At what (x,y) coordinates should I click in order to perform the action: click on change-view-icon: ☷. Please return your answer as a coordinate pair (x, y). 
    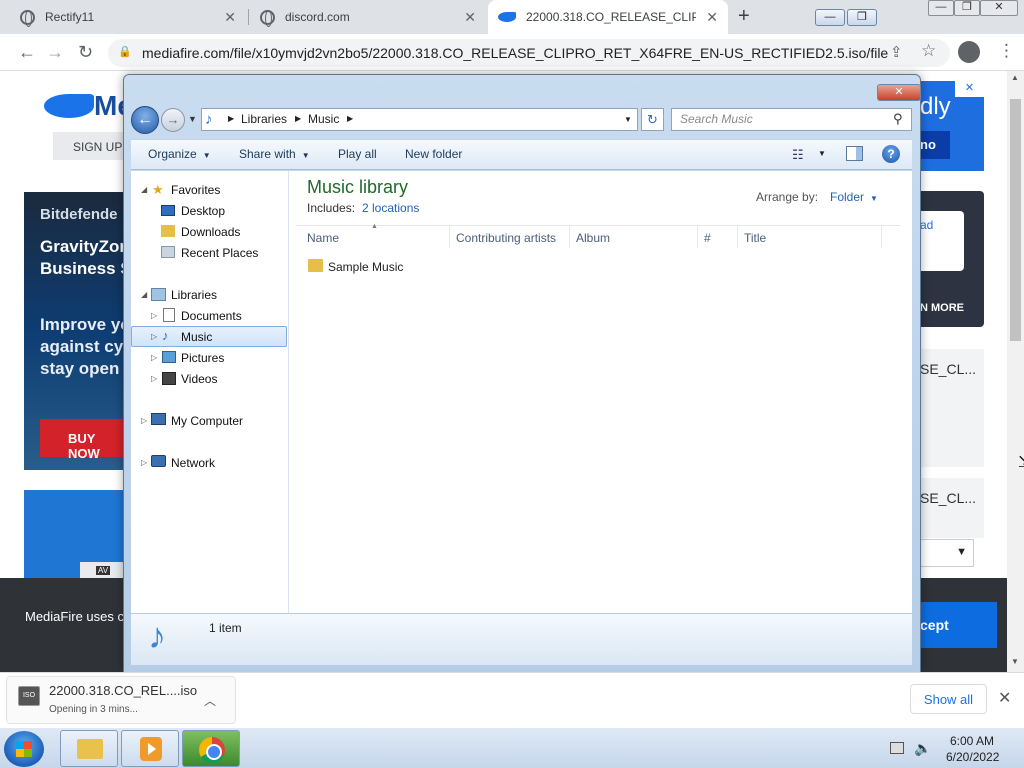
    Looking at the image, I should click on (798, 155).